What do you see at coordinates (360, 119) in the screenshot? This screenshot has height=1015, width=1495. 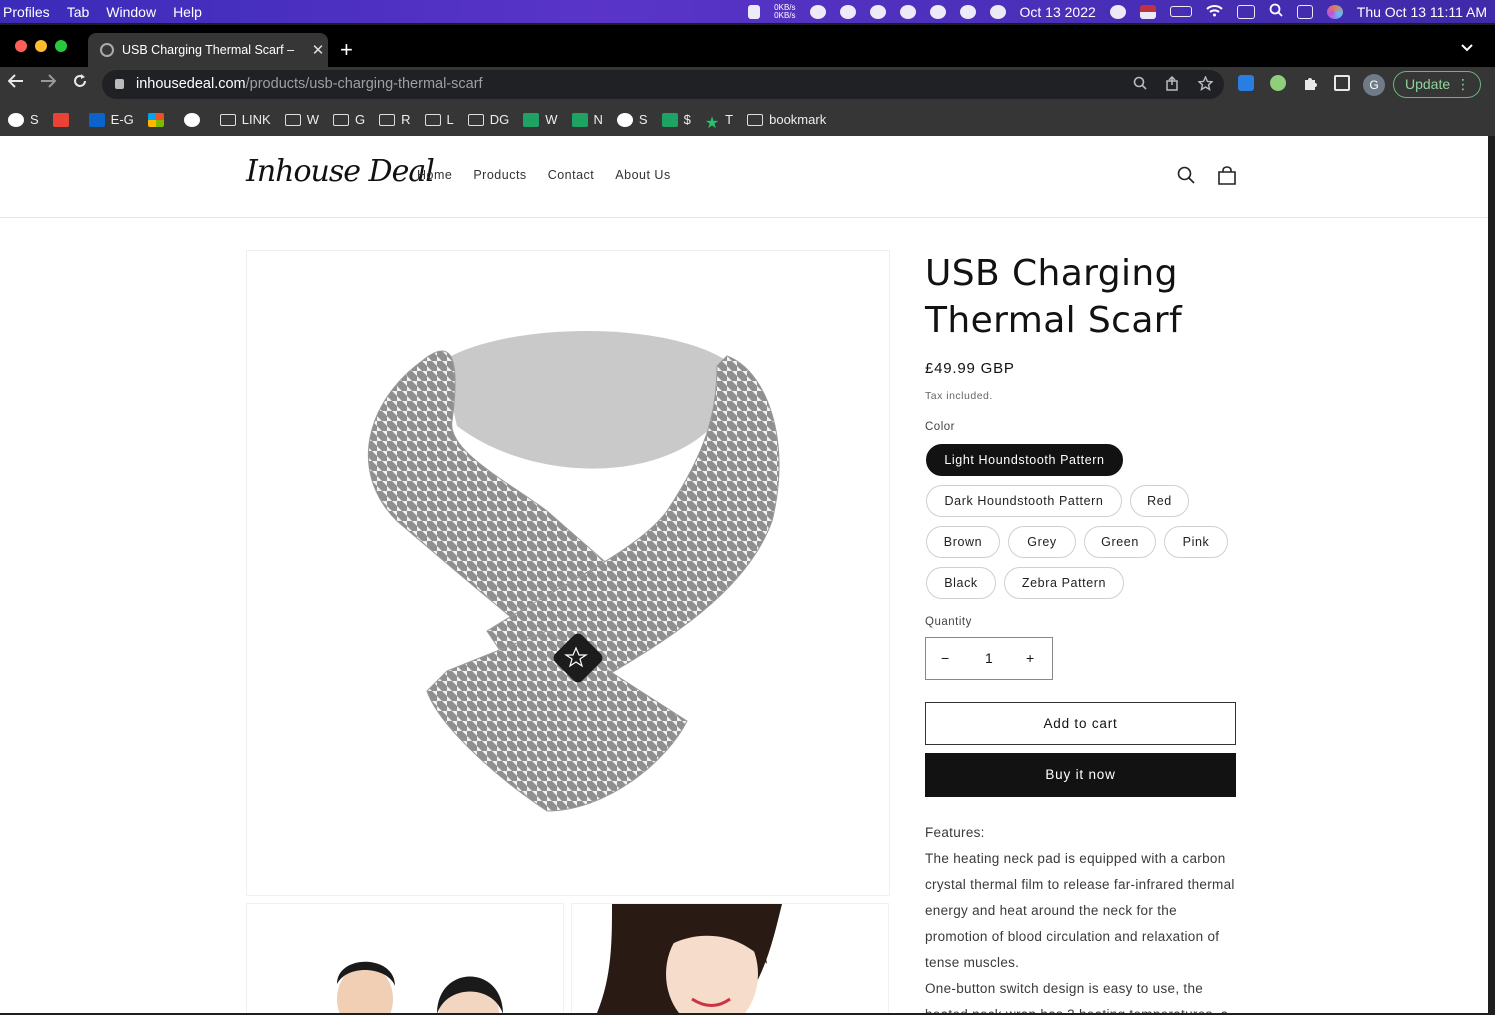 I see `bookmark-label: G` at bounding box center [360, 119].